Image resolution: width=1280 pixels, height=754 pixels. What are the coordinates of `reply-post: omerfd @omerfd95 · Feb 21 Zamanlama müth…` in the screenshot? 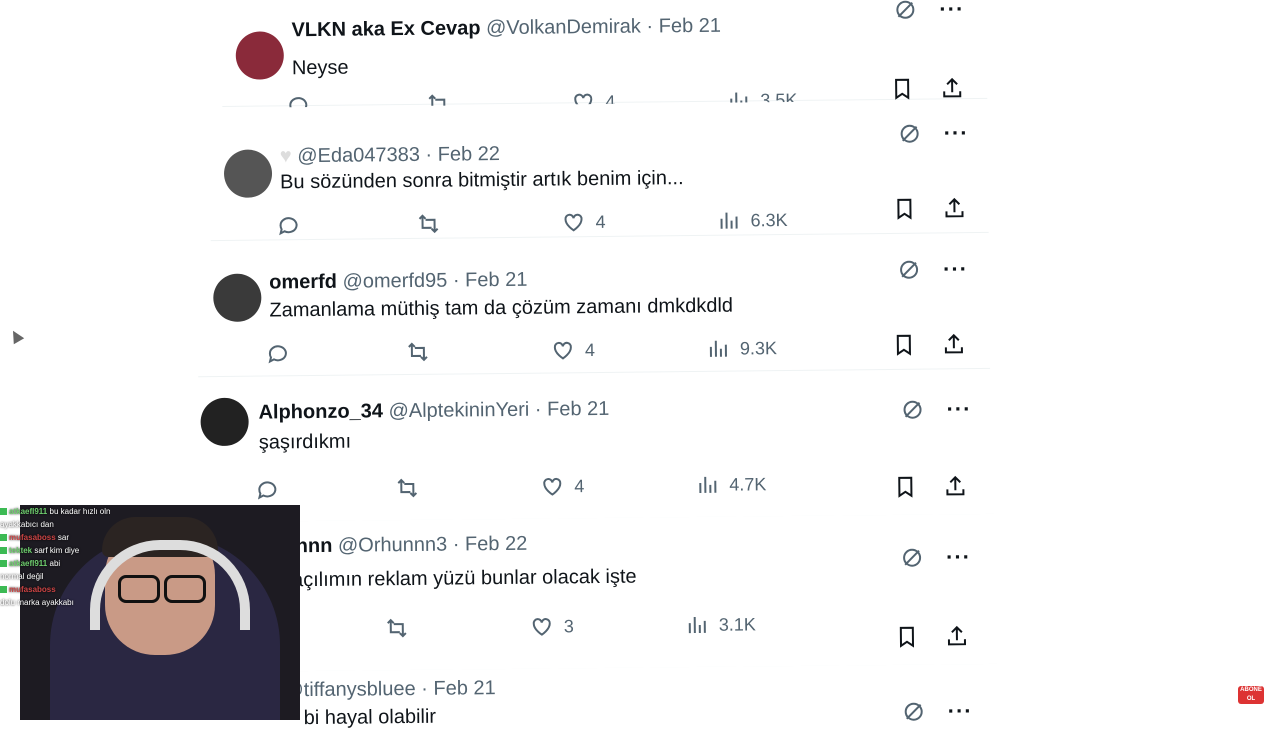 It's located at (593, 306).